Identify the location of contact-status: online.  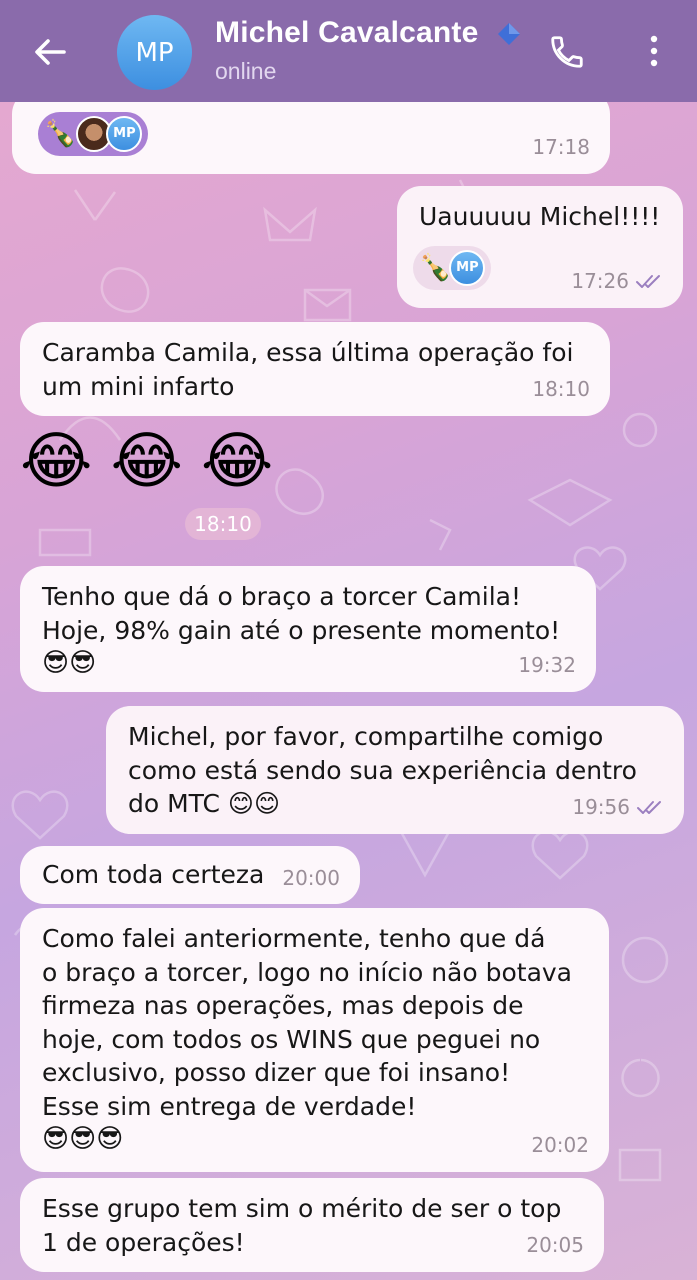
(246, 71).